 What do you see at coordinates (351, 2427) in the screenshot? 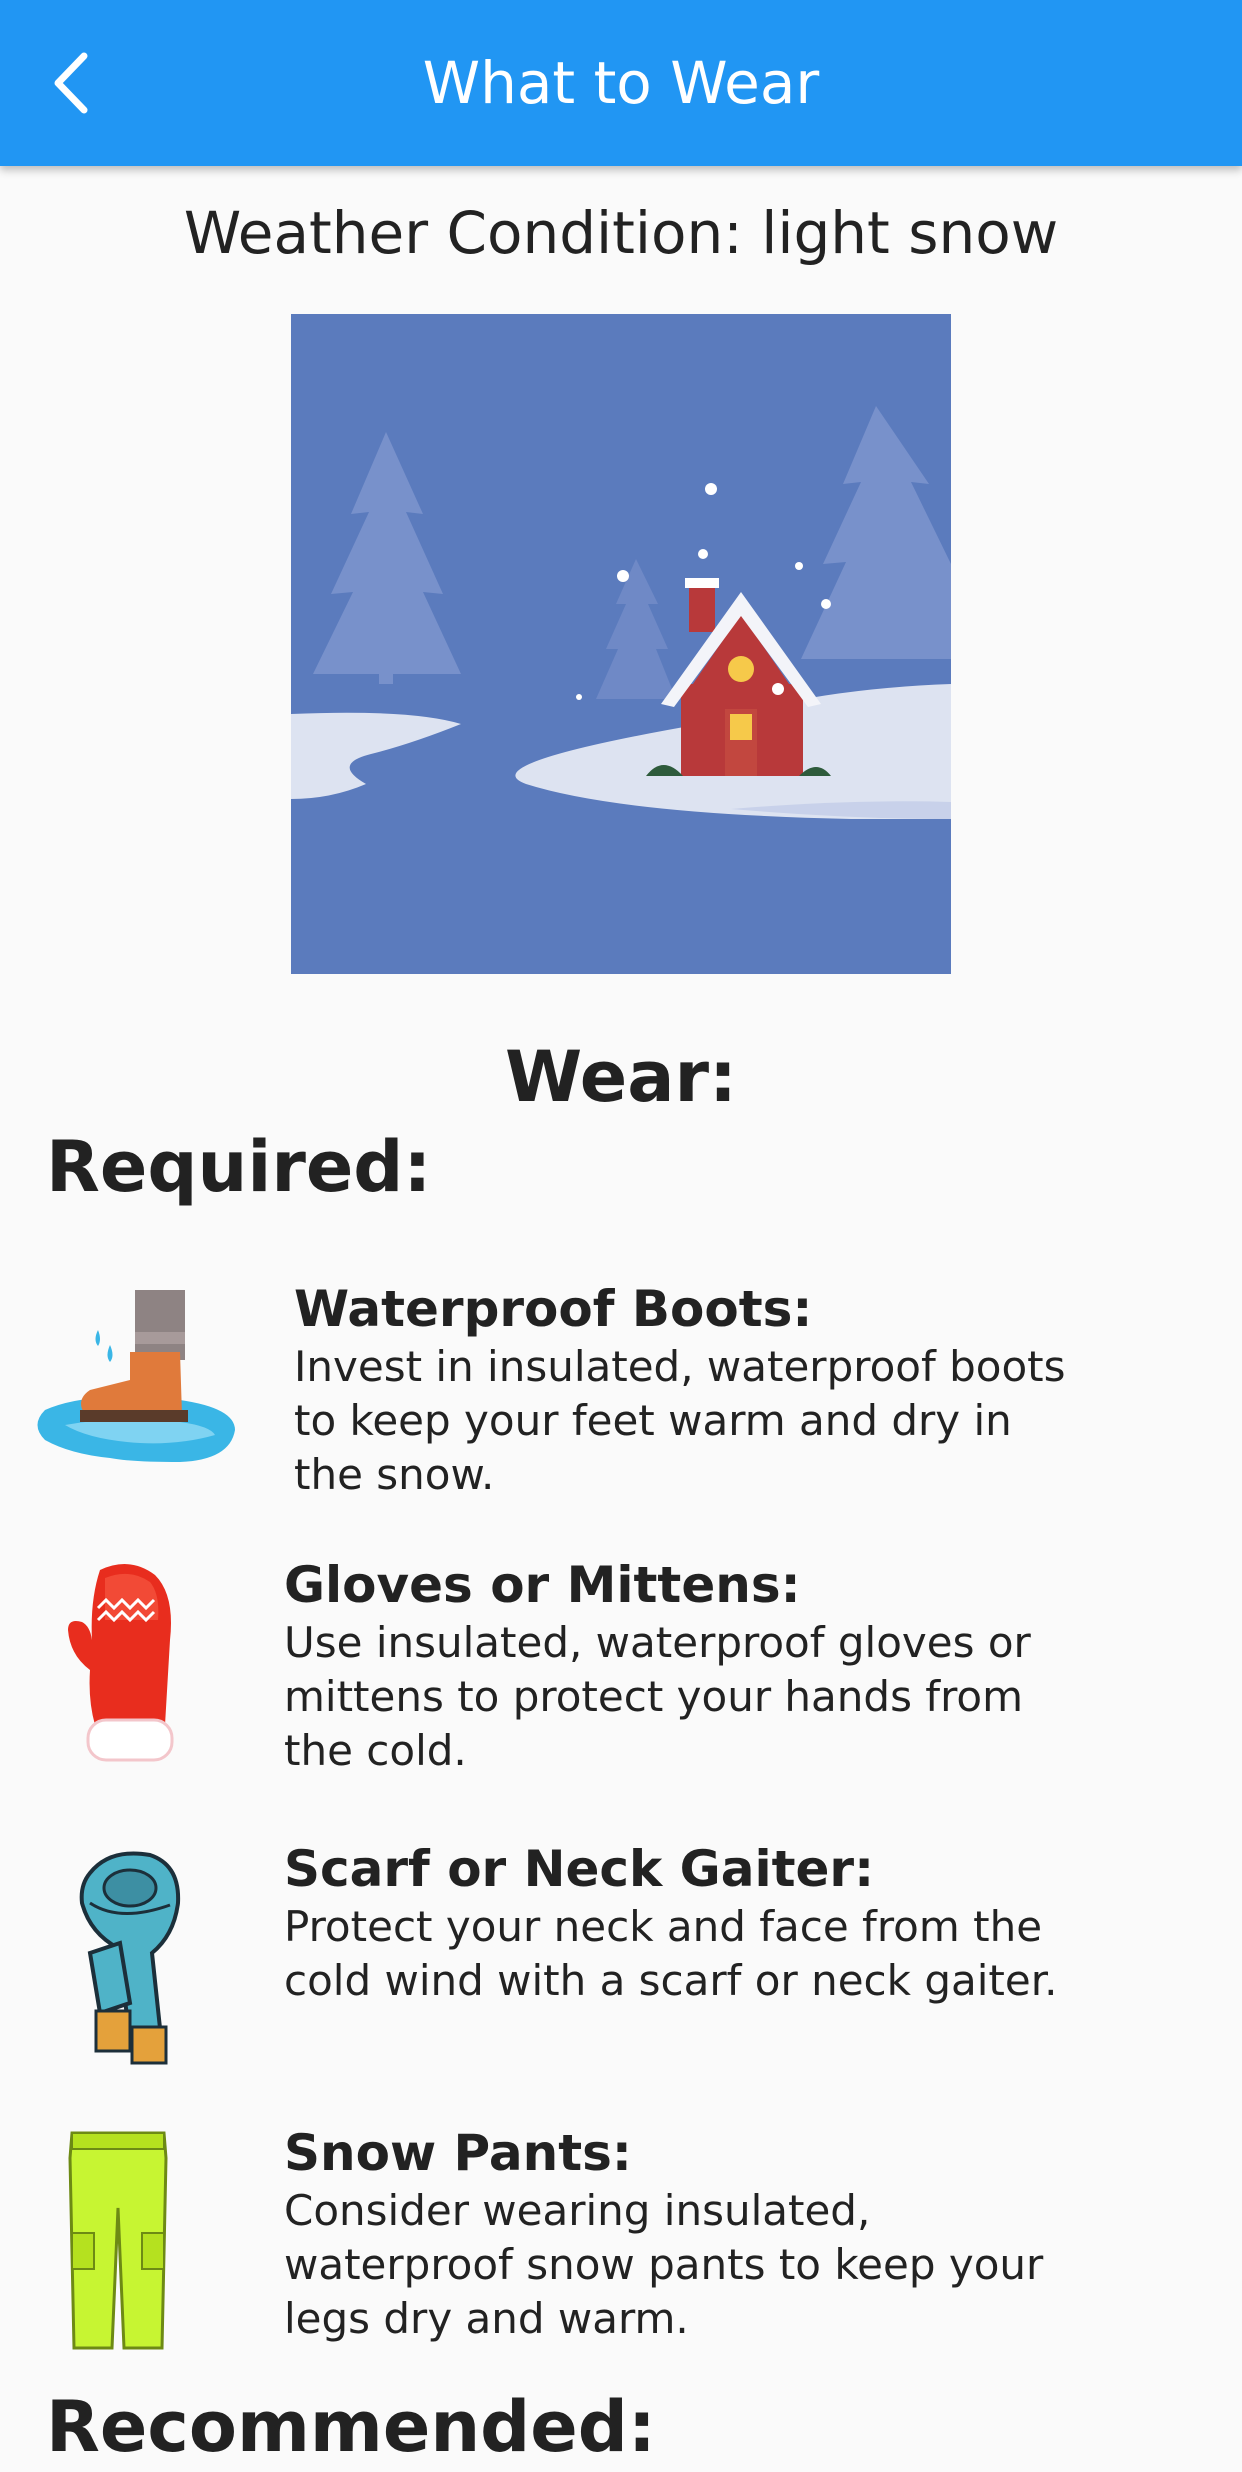
I see `recommended-heading: Recommended:` at bounding box center [351, 2427].